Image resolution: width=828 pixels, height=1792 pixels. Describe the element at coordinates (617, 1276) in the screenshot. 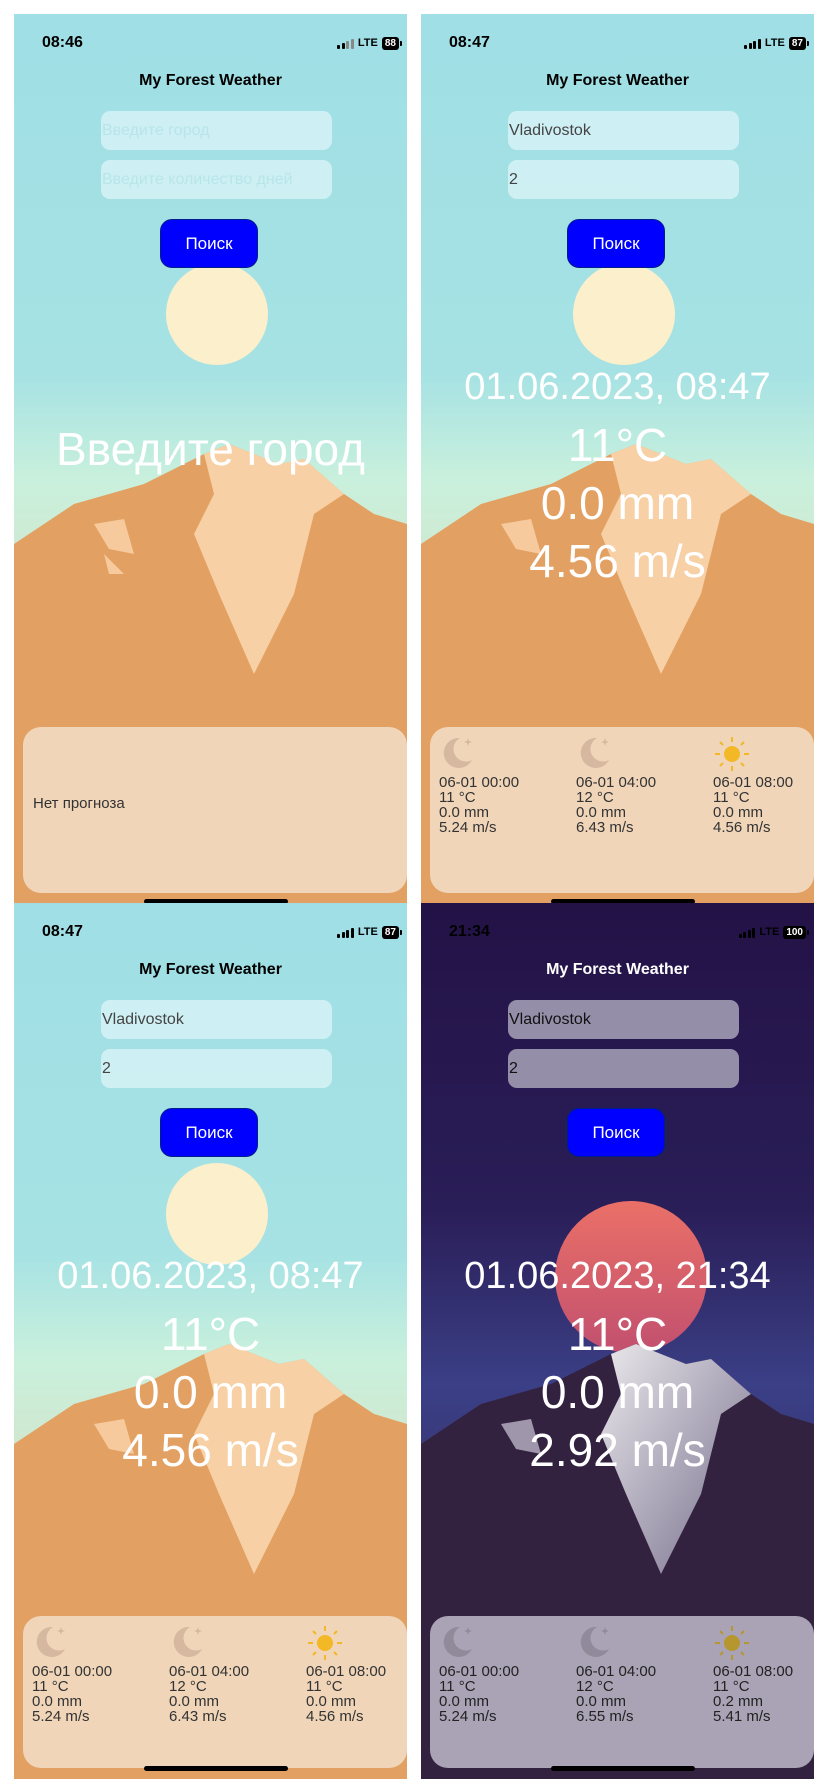

I see `current-datetime: 01.06.2023, 21:34` at that location.